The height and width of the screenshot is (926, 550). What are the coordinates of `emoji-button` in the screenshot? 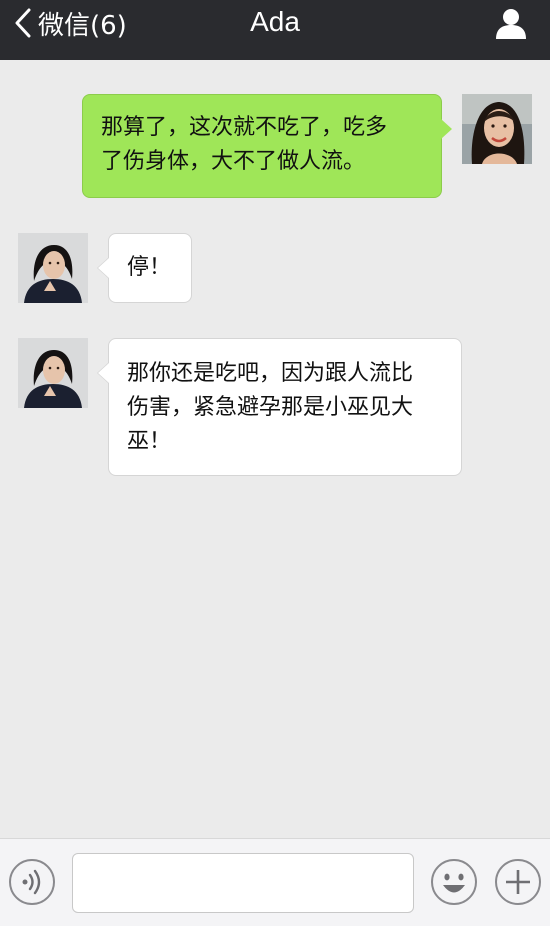 It's located at (454, 882).